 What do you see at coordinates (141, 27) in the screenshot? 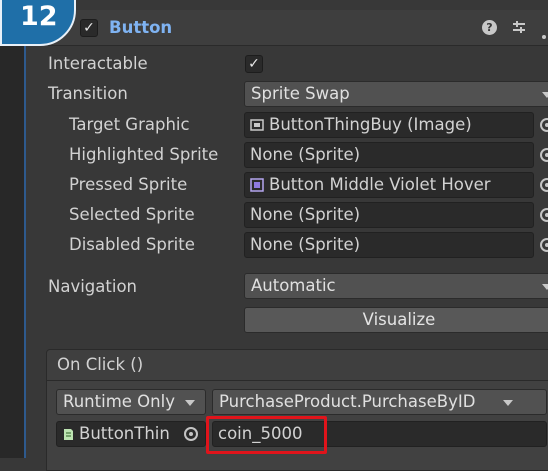
I see `component-title: Button` at bounding box center [141, 27].